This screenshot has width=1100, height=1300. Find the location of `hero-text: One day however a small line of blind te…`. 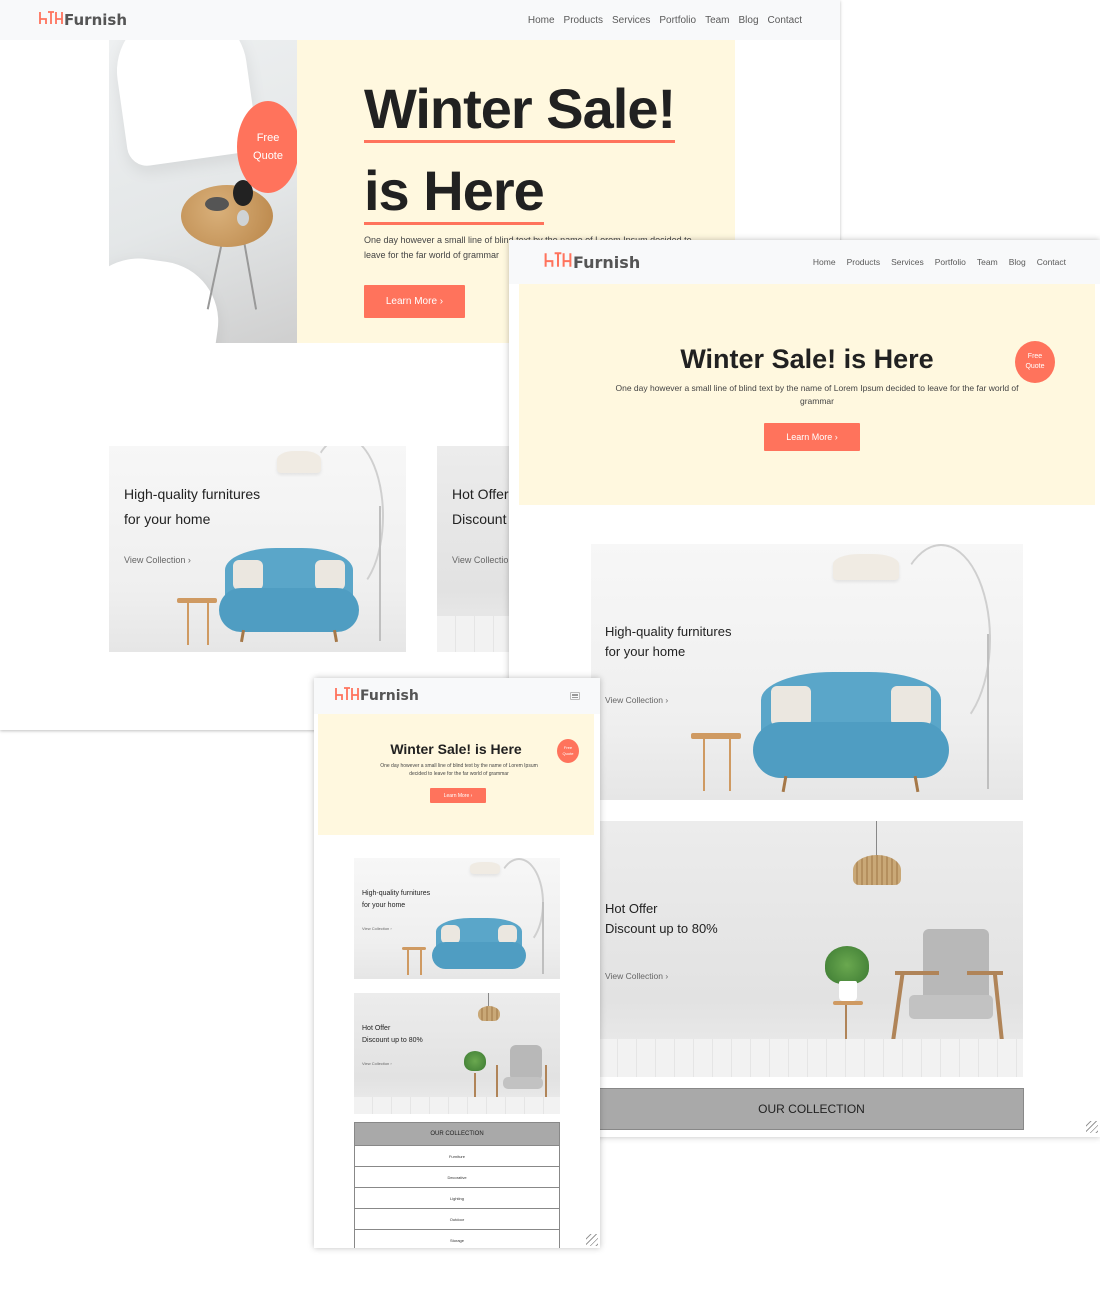

hero-text: One day however a small line of blind te… is located at coordinates (817, 394).